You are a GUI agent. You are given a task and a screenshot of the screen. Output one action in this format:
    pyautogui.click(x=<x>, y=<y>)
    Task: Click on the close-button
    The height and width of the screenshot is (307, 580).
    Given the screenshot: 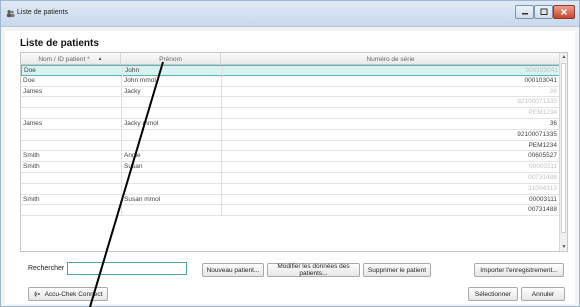 What is the action you would take?
    pyautogui.click(x=564, y=12)
    